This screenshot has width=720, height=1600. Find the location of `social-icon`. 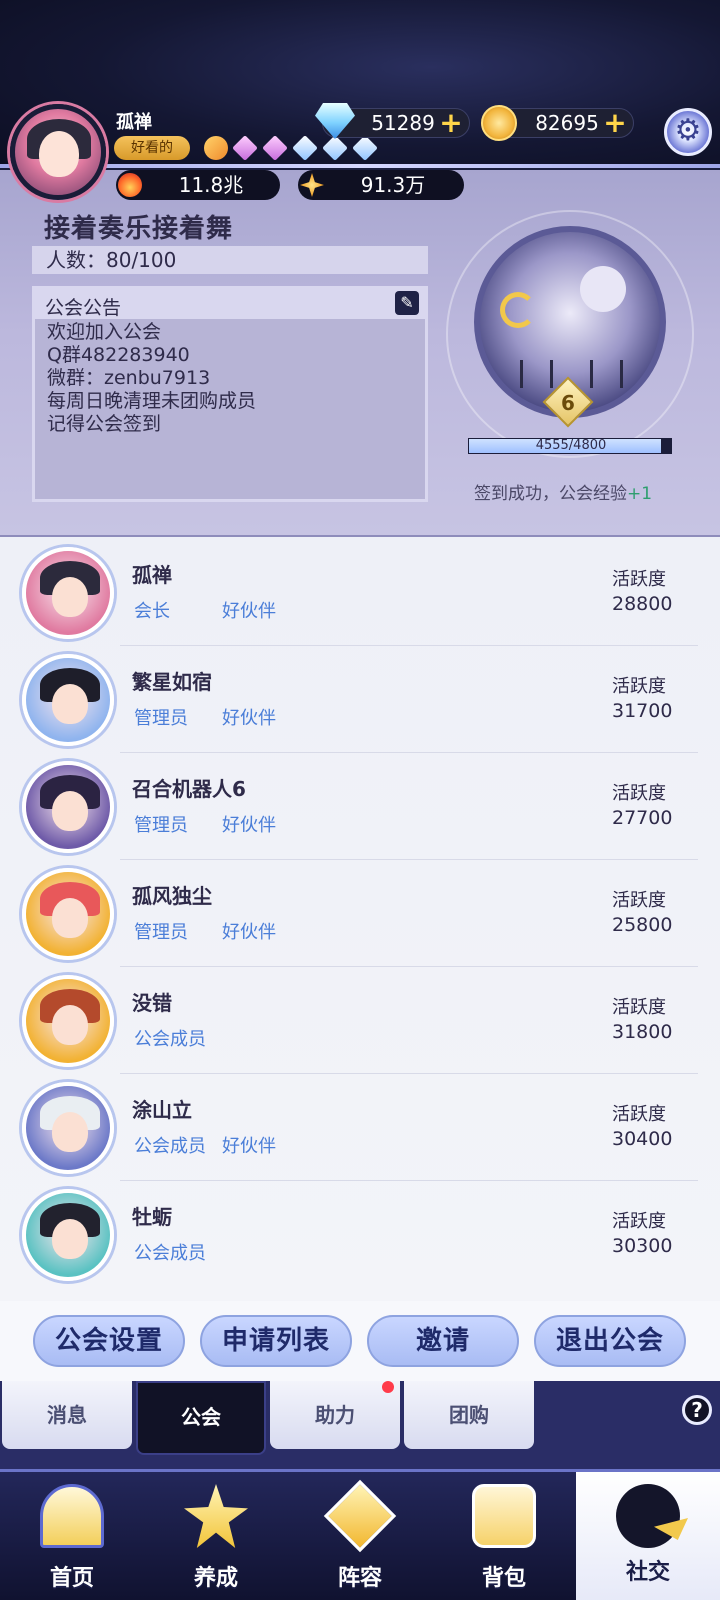

social-icon is located at coordinates (648, 1516).